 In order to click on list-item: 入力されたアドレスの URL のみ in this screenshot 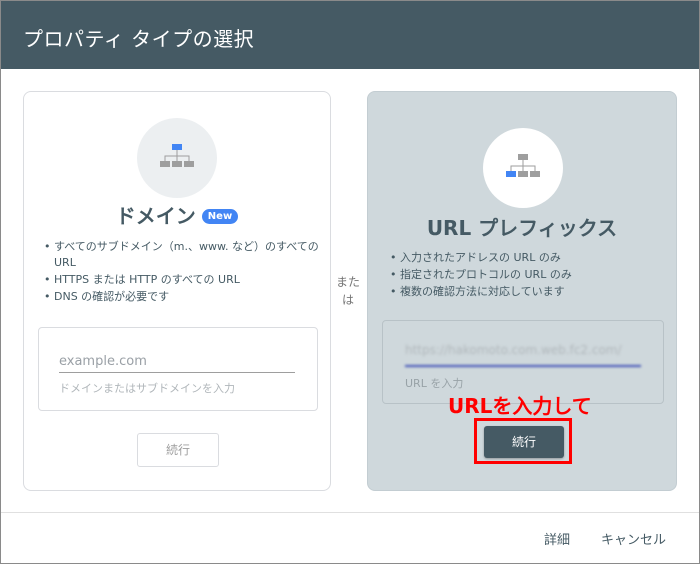, I will do `click(527, 258)`.